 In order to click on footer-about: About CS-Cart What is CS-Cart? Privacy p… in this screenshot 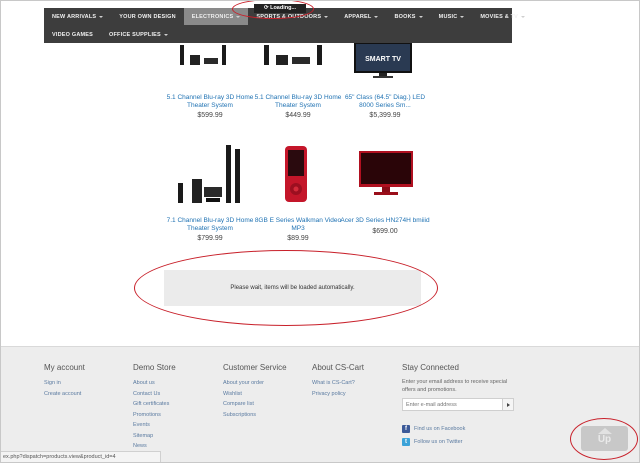, I will do `click(338, 381)`.